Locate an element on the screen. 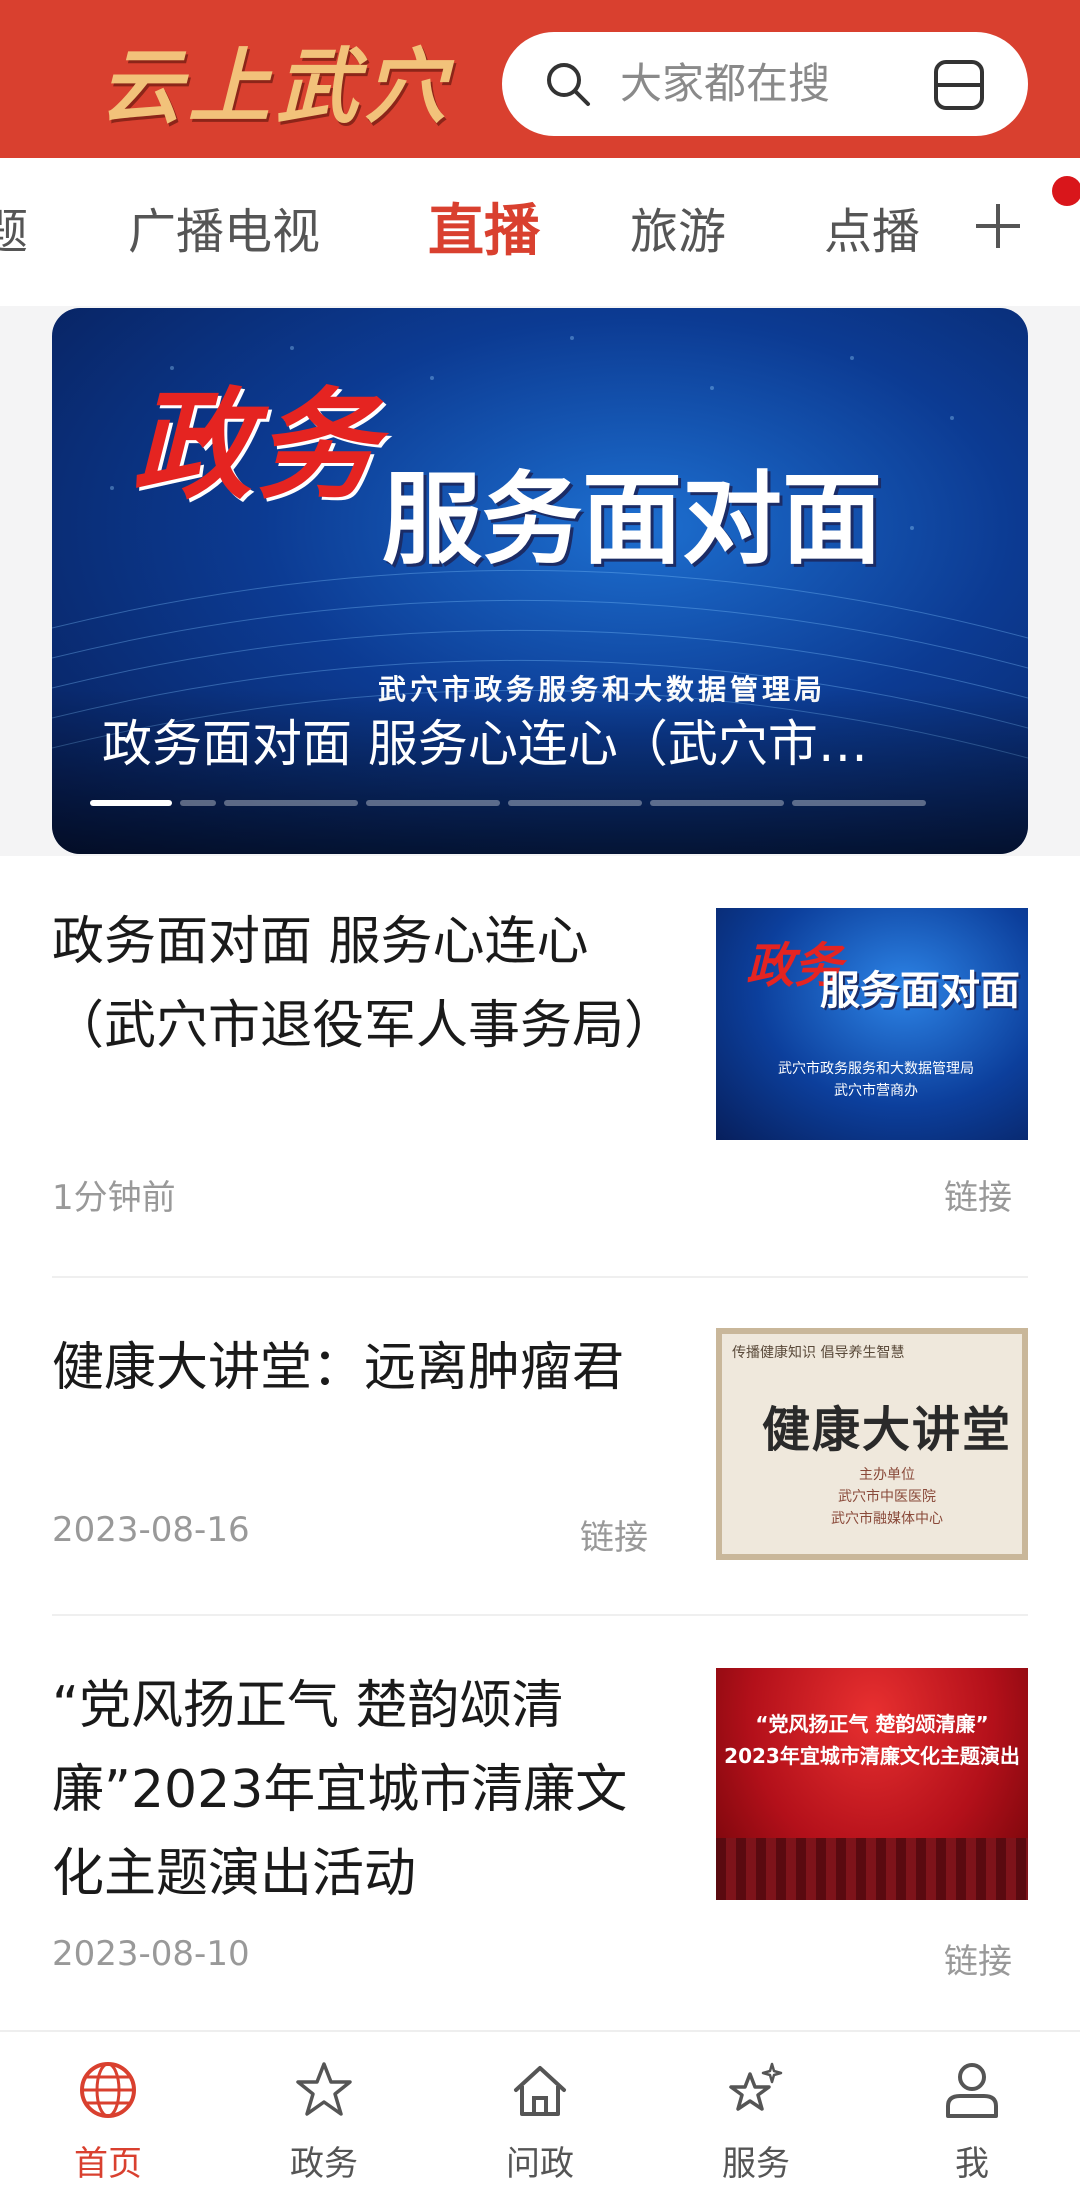 This screenshot has height=2199, width=1080. thumb-subtitle-line: 武穴市政务服务和大数据管理局 is located at coordinates (876, 1069).